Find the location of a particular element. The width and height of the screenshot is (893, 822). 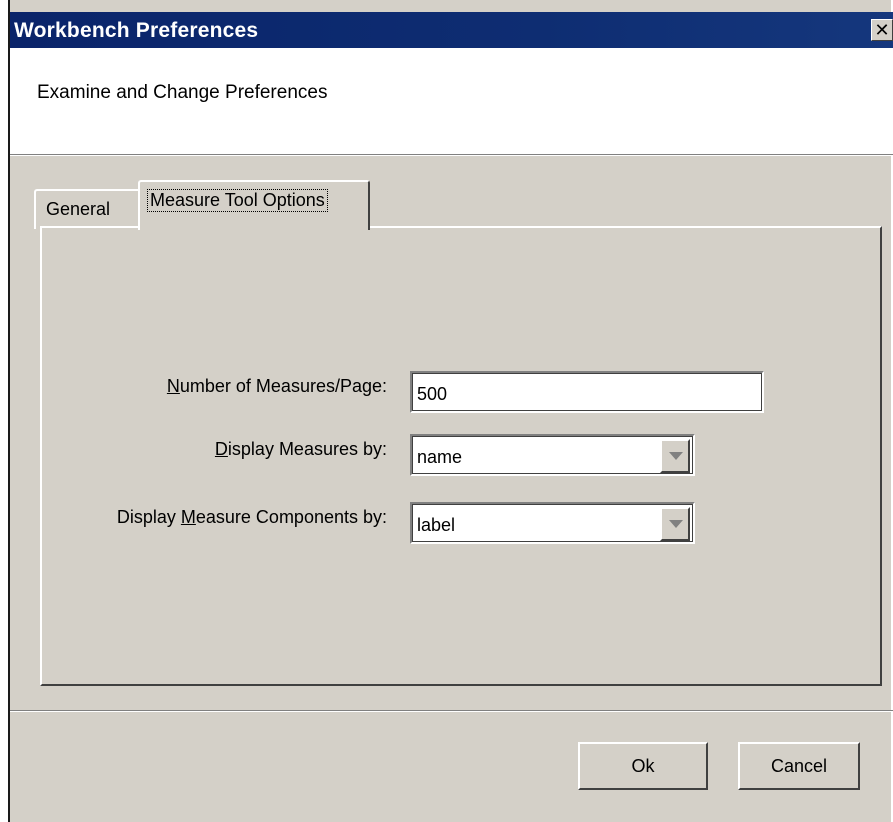

display-components-by-select: label is located at coordinates (552, 523).